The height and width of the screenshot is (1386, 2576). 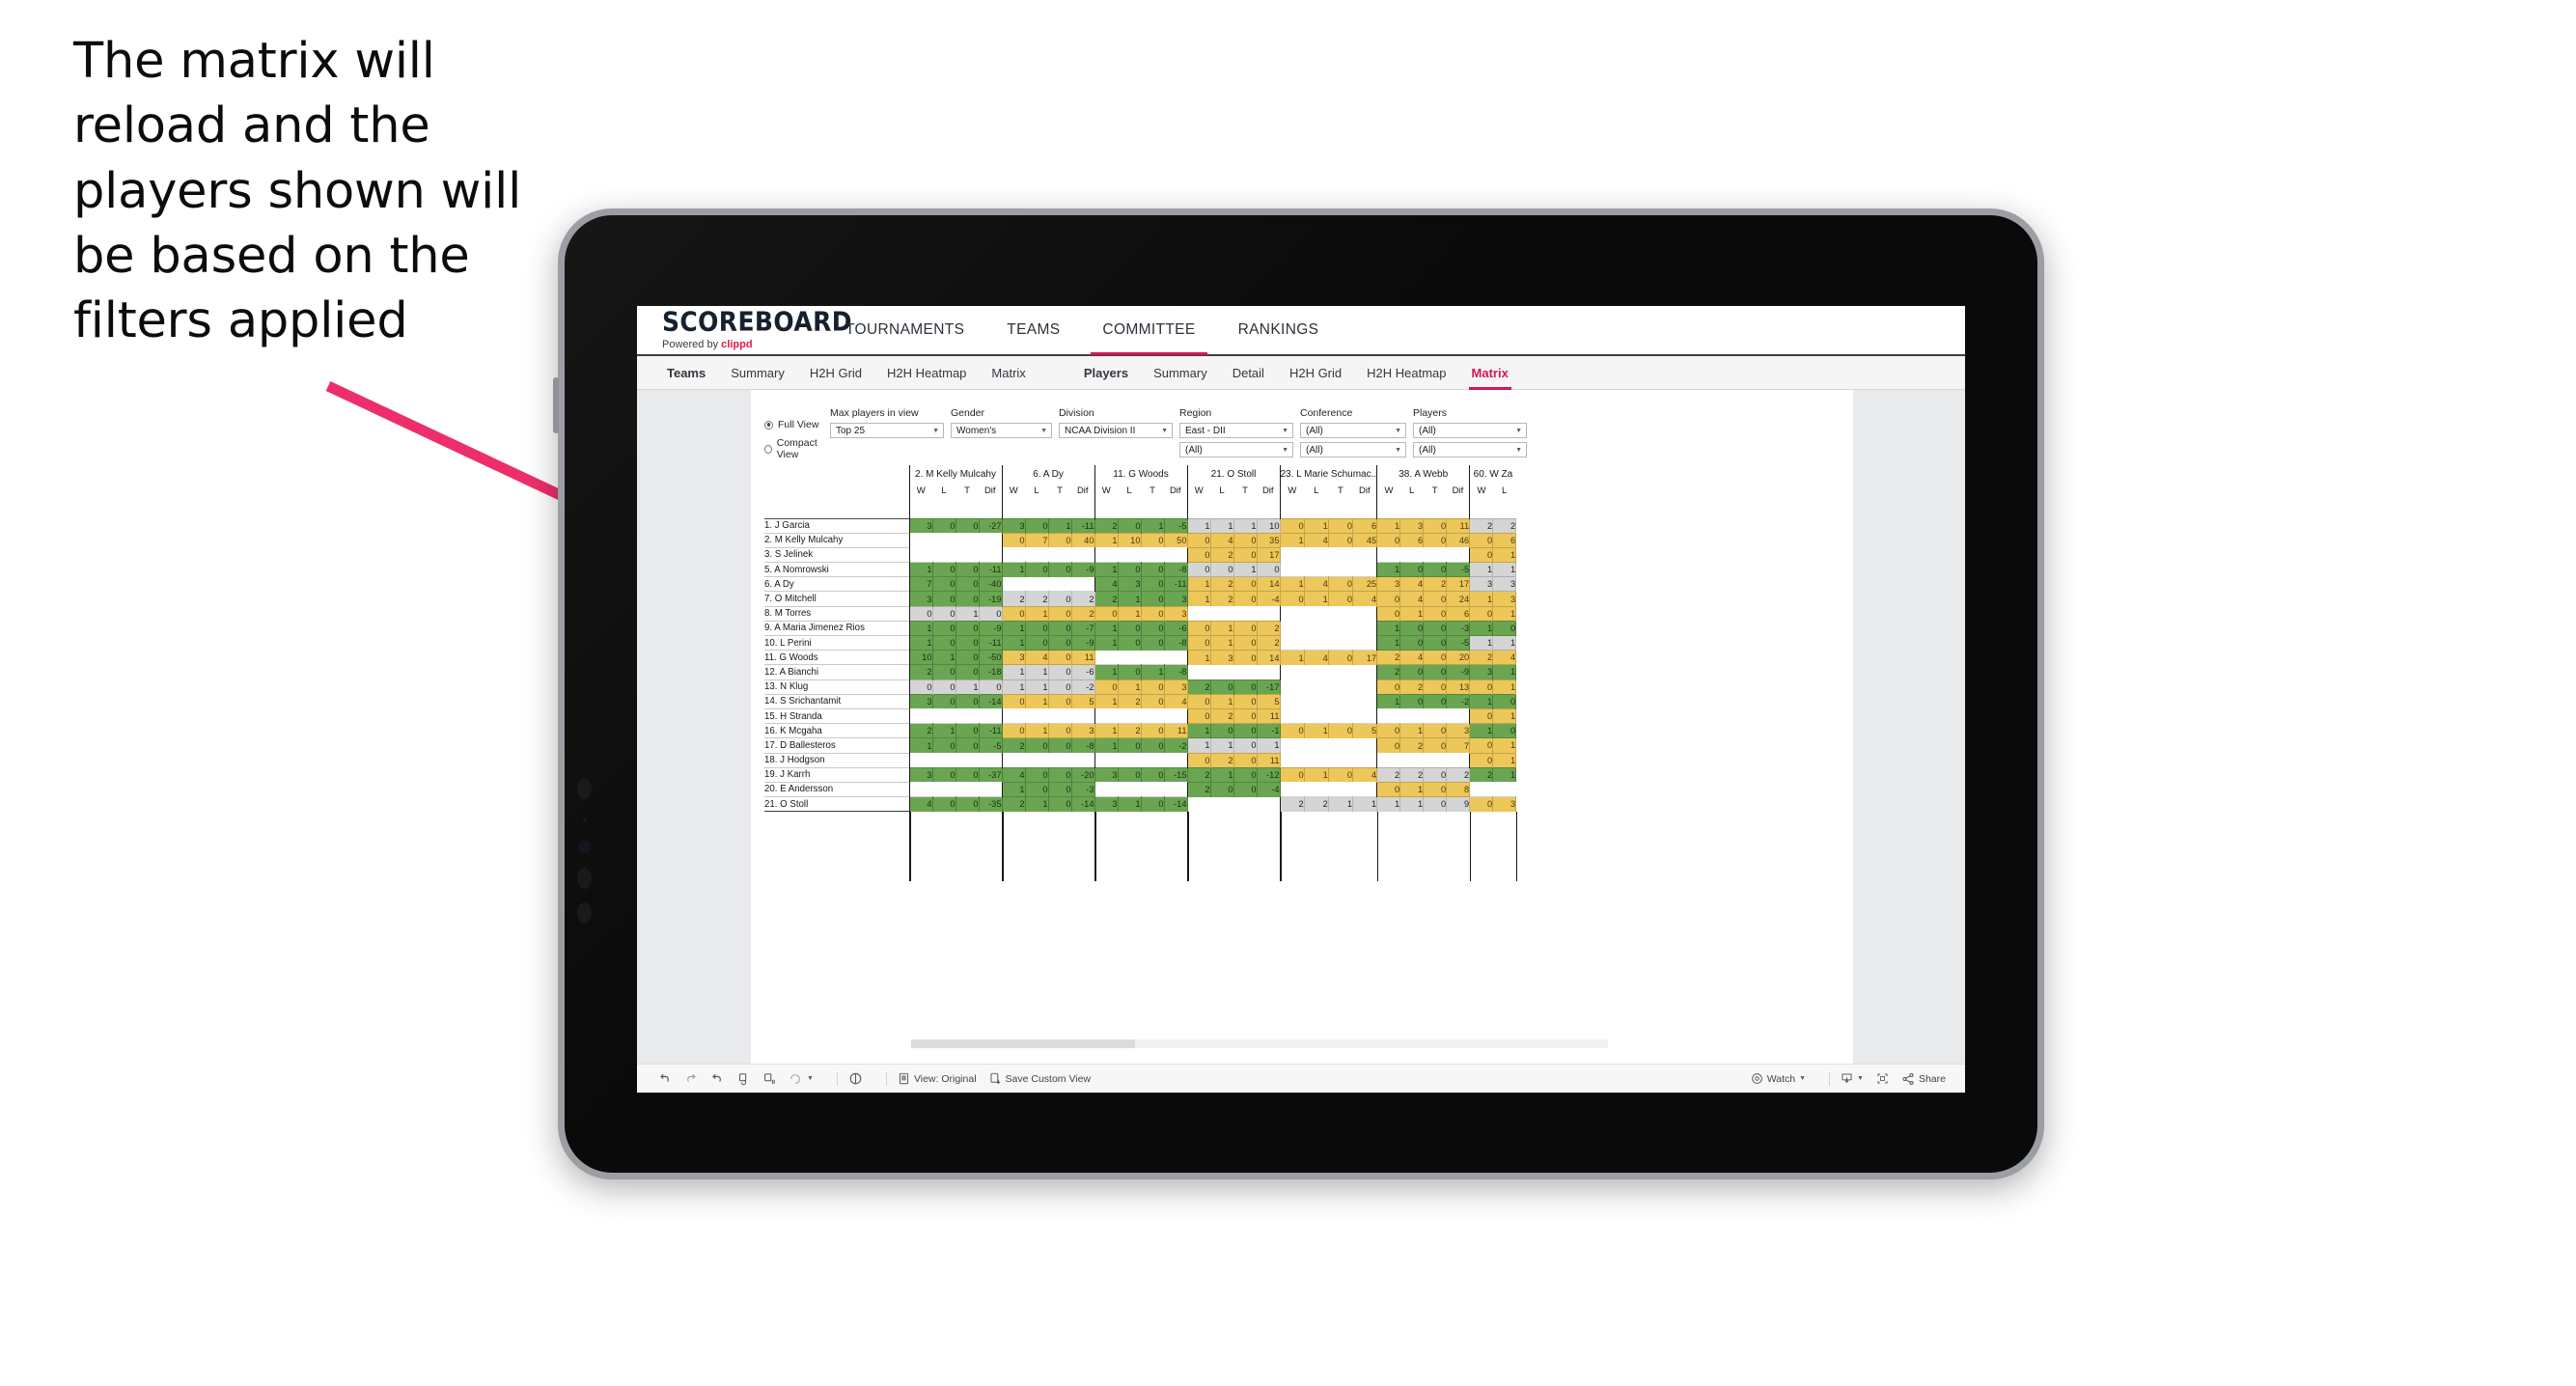 What do you see at coordinates (1259, 1044) in the screenshot?
I see `matrix-horizontal-scrollbar` at bounding box center [1259, 1044].